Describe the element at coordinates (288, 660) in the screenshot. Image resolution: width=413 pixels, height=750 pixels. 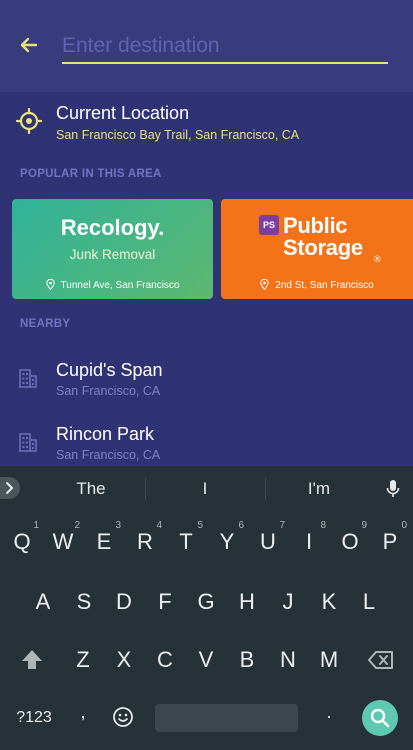
I see `key-n: N` at that location.